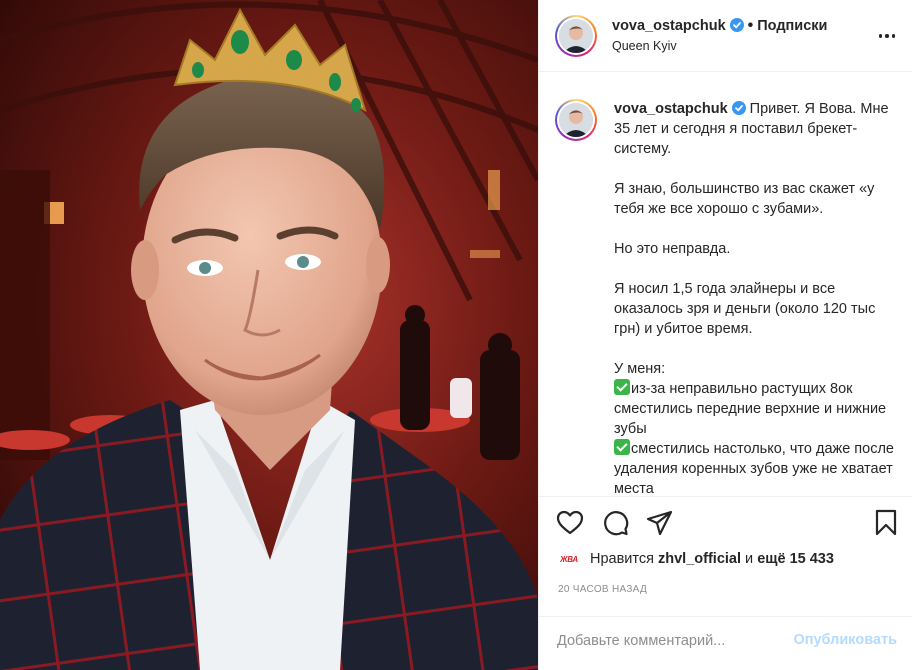 This screenshot has height=670, width=912. Describe the element at coordinates (845, 640) in the screenshot. I see `publish-comment-button: Опубликовать` at that location.